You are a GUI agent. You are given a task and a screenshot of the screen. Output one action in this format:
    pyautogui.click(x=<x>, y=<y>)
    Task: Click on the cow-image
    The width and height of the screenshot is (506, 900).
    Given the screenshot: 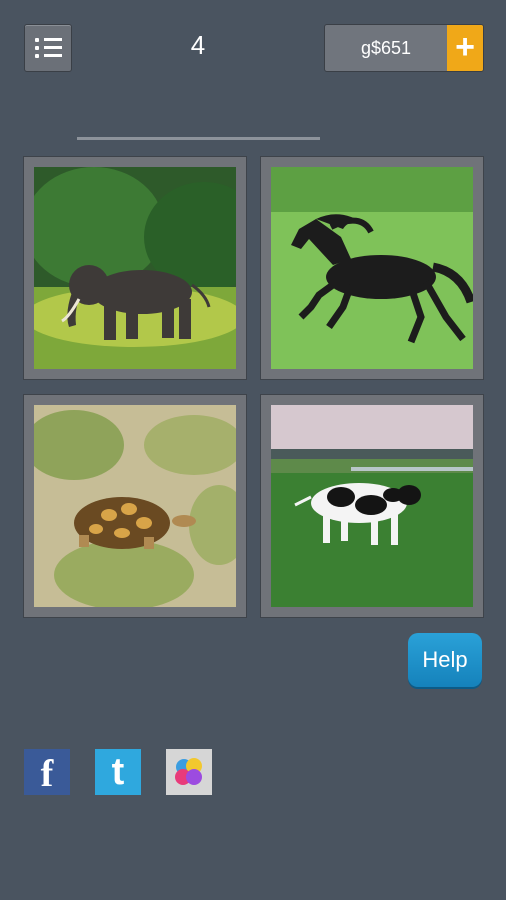 What is the action you would take?
    pyautogui.click(x=372, y=506)
    